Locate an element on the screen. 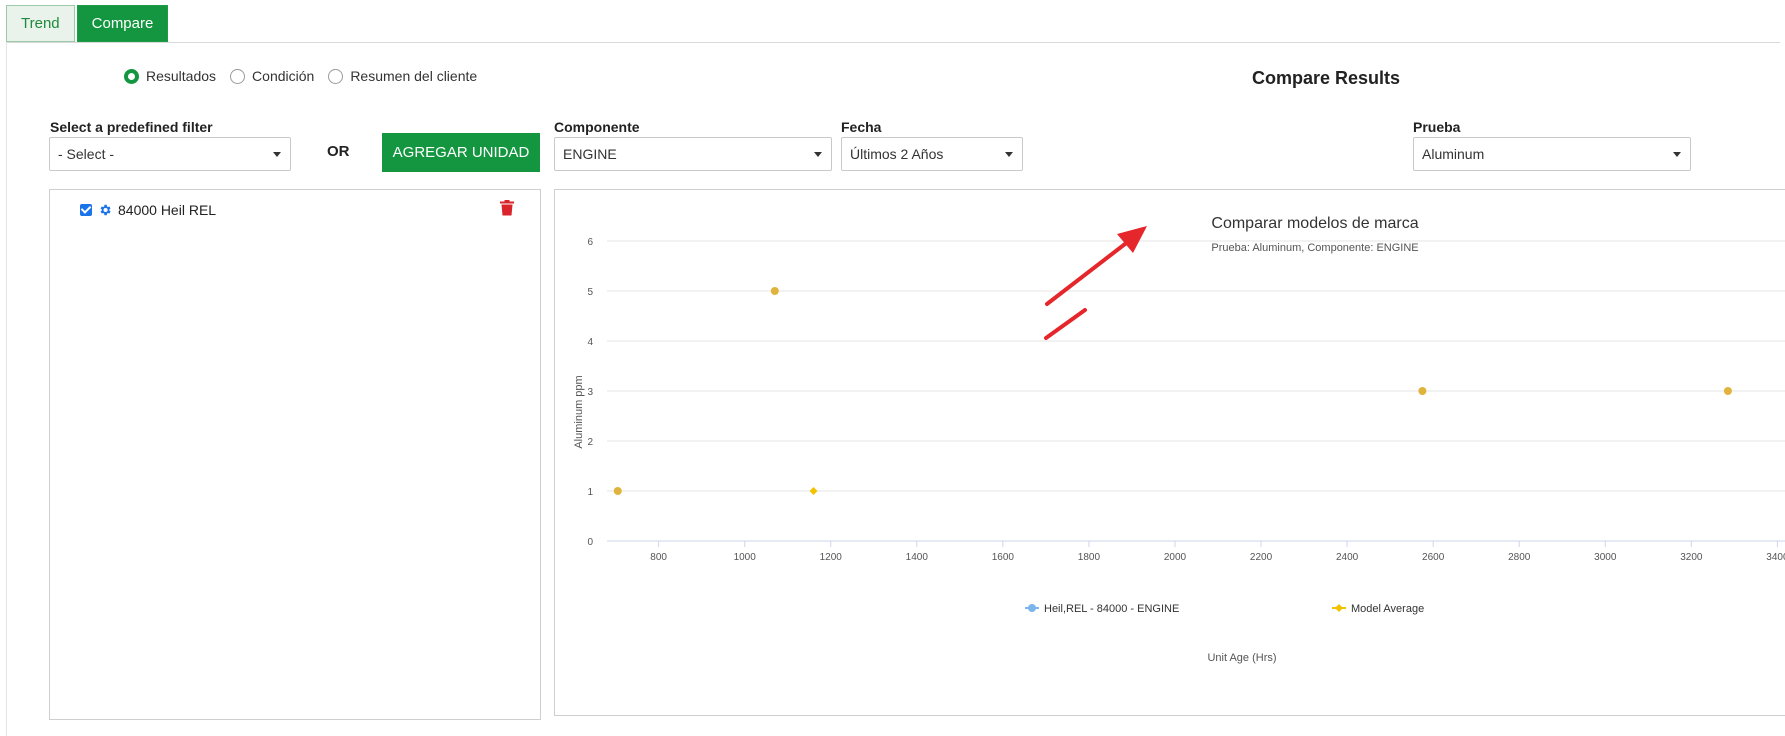 Image resolution: width=1785 pixels, height=736 pixels. x-tick-label: 2000 is located at coordinates (1175, 557).